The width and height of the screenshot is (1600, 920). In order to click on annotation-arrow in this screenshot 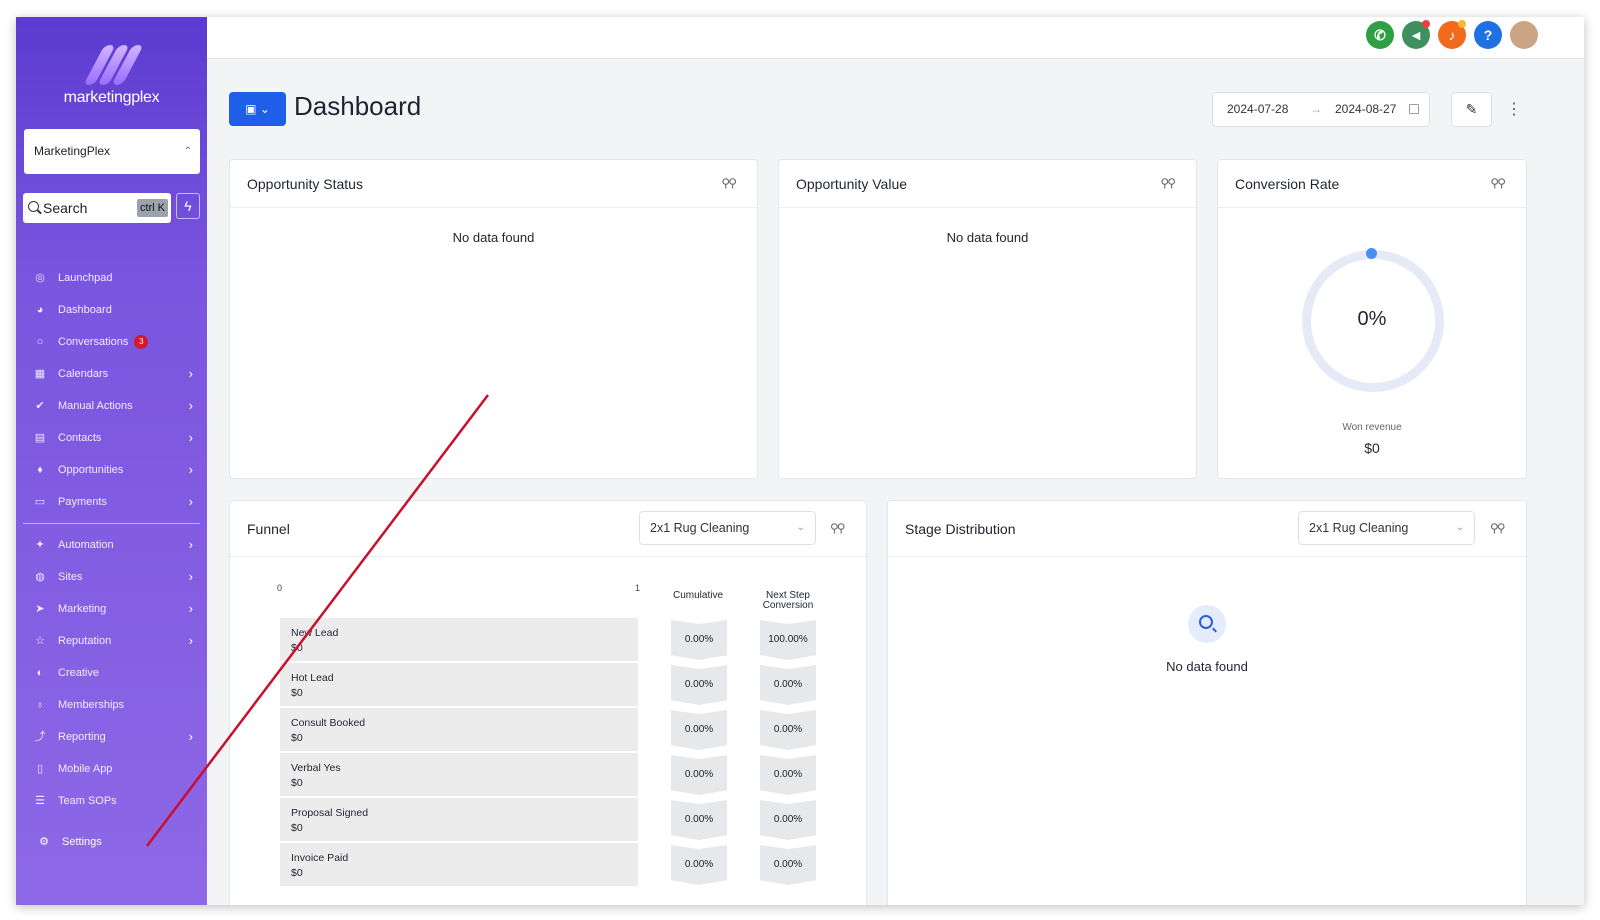, I will do `click(317, 620)`.